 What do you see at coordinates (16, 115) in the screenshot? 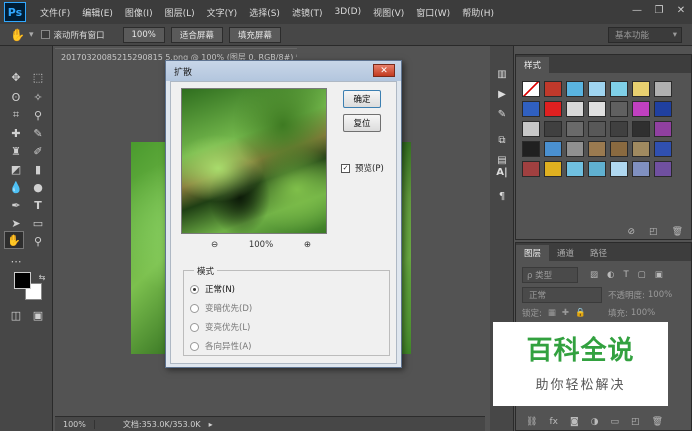
I see `crop-tool-icon: ⌗` at bounding box center [16, 115].